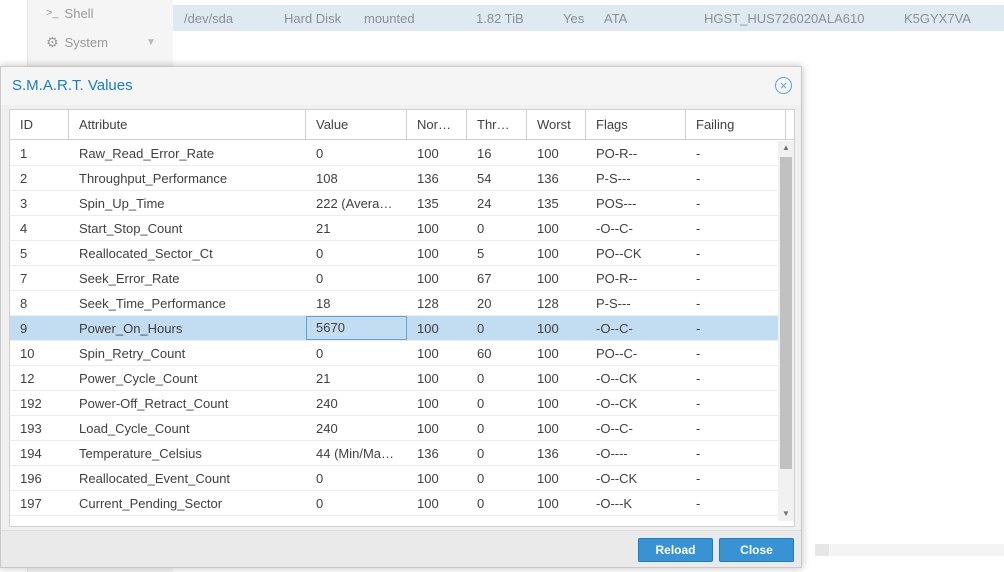 The height and width of the screenshot is (572, 1004). I want to click on disk-serial: K5GYX7VA, so click(937, 18).